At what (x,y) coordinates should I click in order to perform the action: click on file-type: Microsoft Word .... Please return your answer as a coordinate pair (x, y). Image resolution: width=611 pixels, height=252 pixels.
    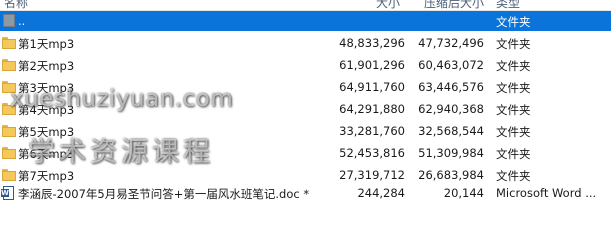
    Looking at the image, I should click on (546, 193).